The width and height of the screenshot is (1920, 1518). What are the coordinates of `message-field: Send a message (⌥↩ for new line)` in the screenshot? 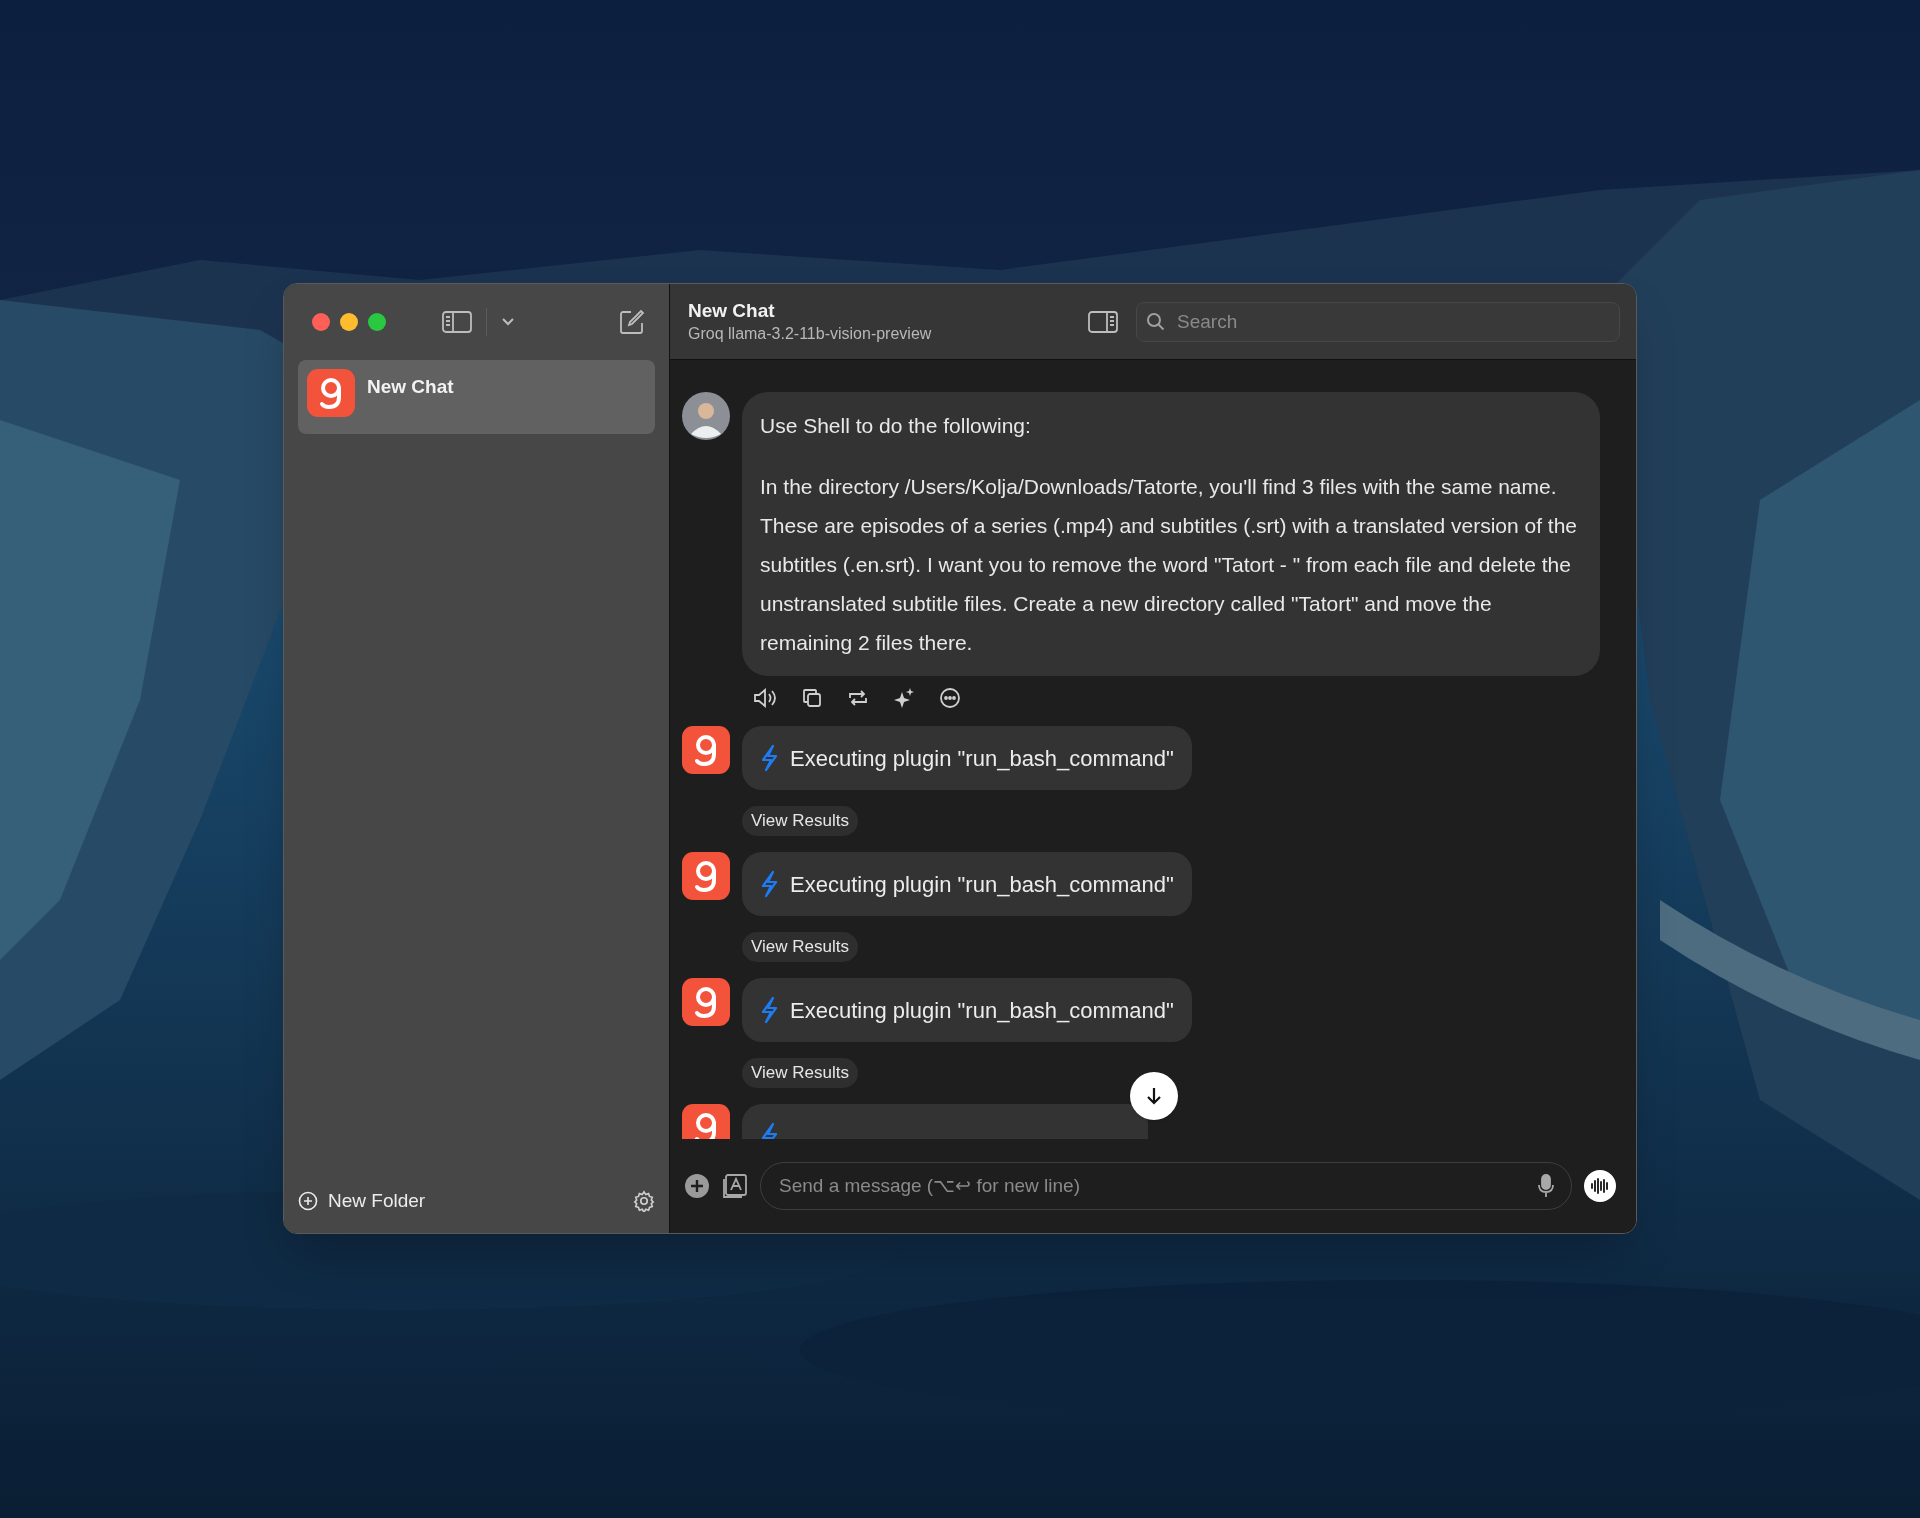 It's located at (1166, 1186).